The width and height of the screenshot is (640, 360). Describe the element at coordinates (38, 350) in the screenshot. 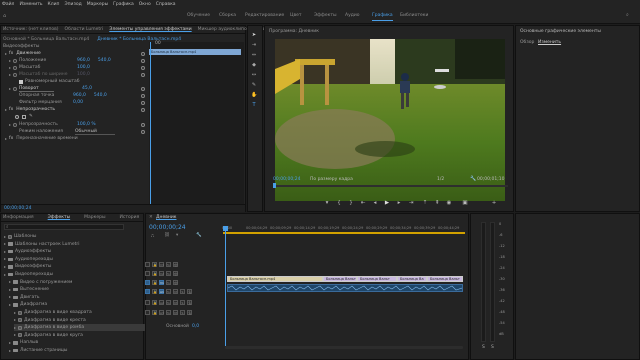

I see `effects-list-item: Листание страницы` at that location.